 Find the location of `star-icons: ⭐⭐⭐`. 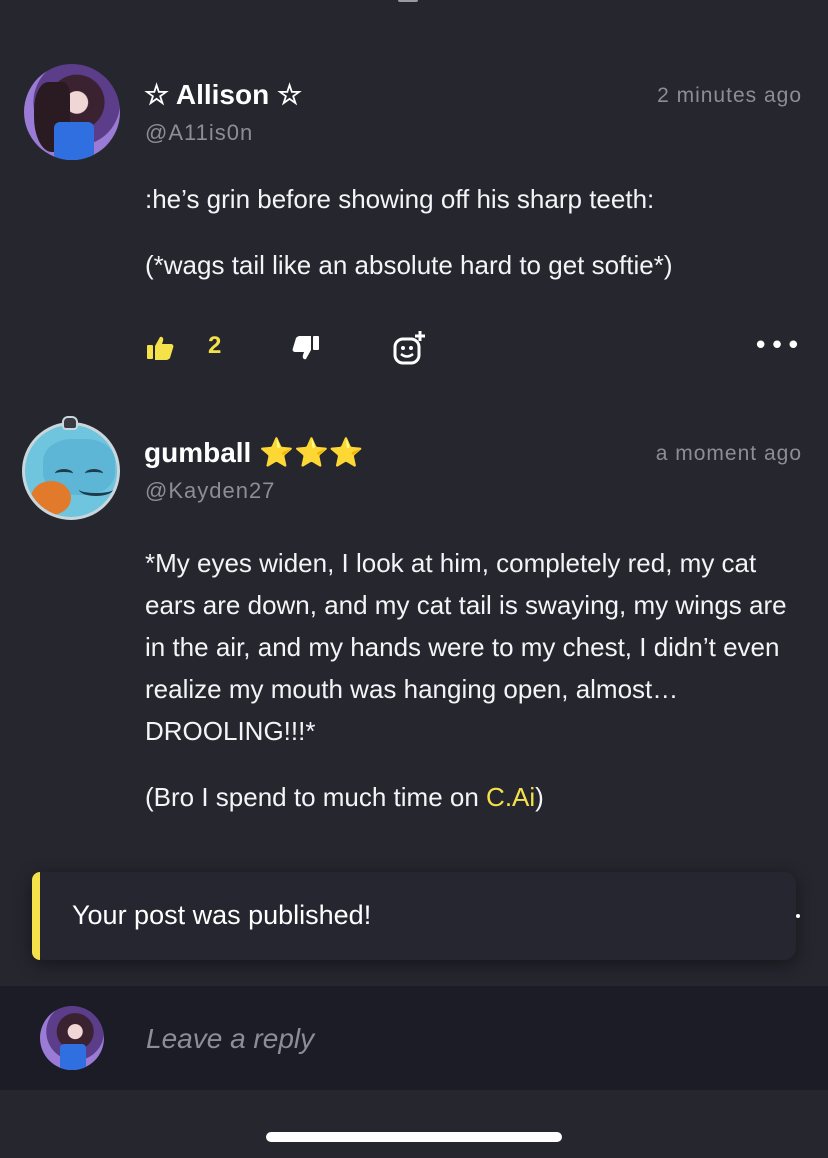

star-icons: ⭐⭐⭐ is located at coordinates (311, 452).